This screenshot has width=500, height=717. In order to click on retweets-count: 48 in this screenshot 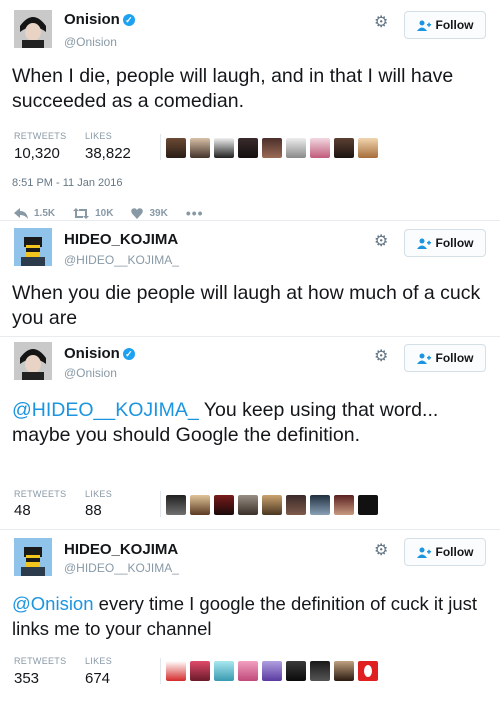, I will do `click(22, 510)`.